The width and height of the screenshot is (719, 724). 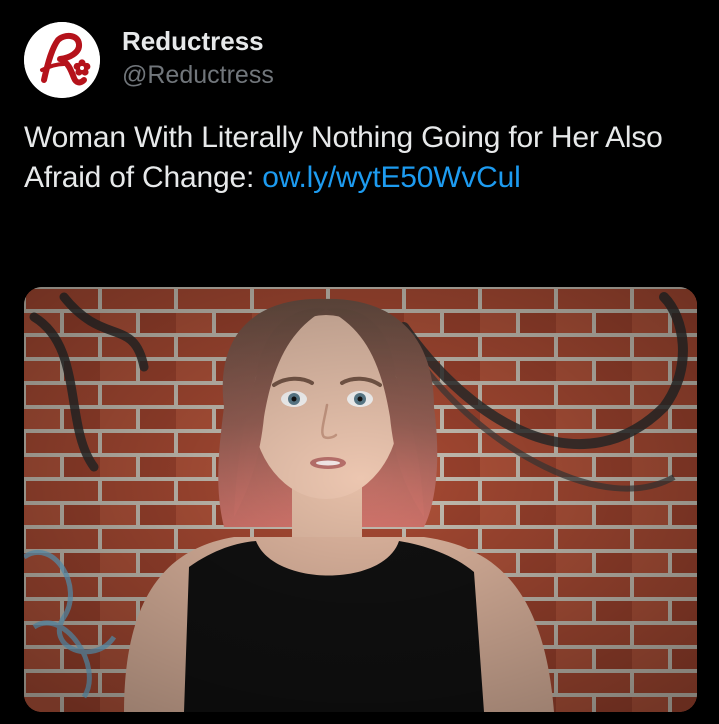 I want to click on tweet-link: ow.ly/wytE50WvCul, so click(x=391, y=177).